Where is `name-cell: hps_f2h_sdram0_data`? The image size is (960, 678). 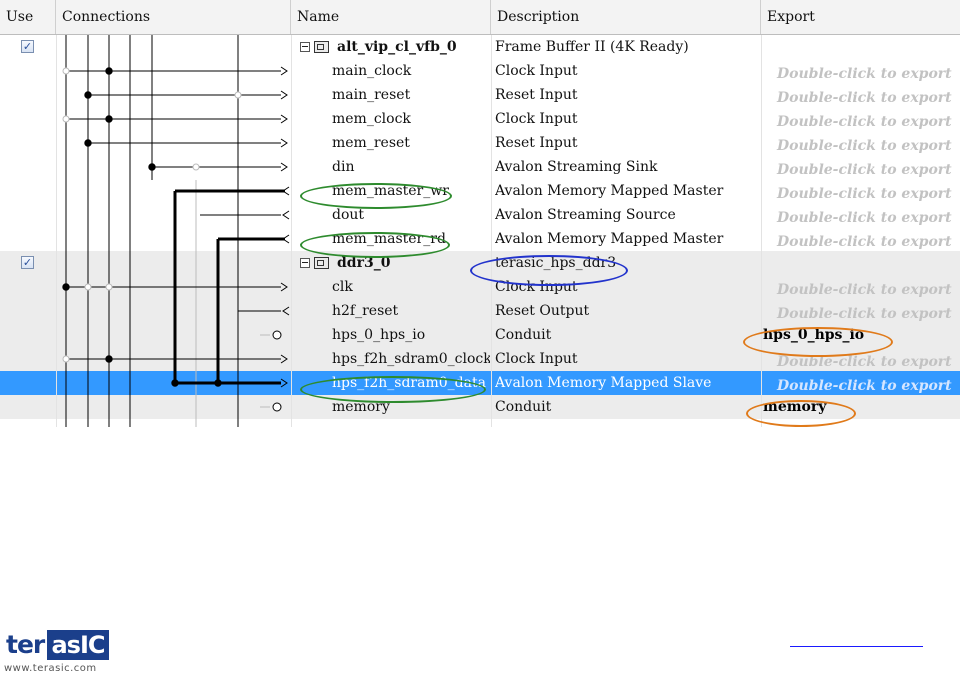 name-cell: hps_f2h_sdram0_data is located at coordinates (411, 383).